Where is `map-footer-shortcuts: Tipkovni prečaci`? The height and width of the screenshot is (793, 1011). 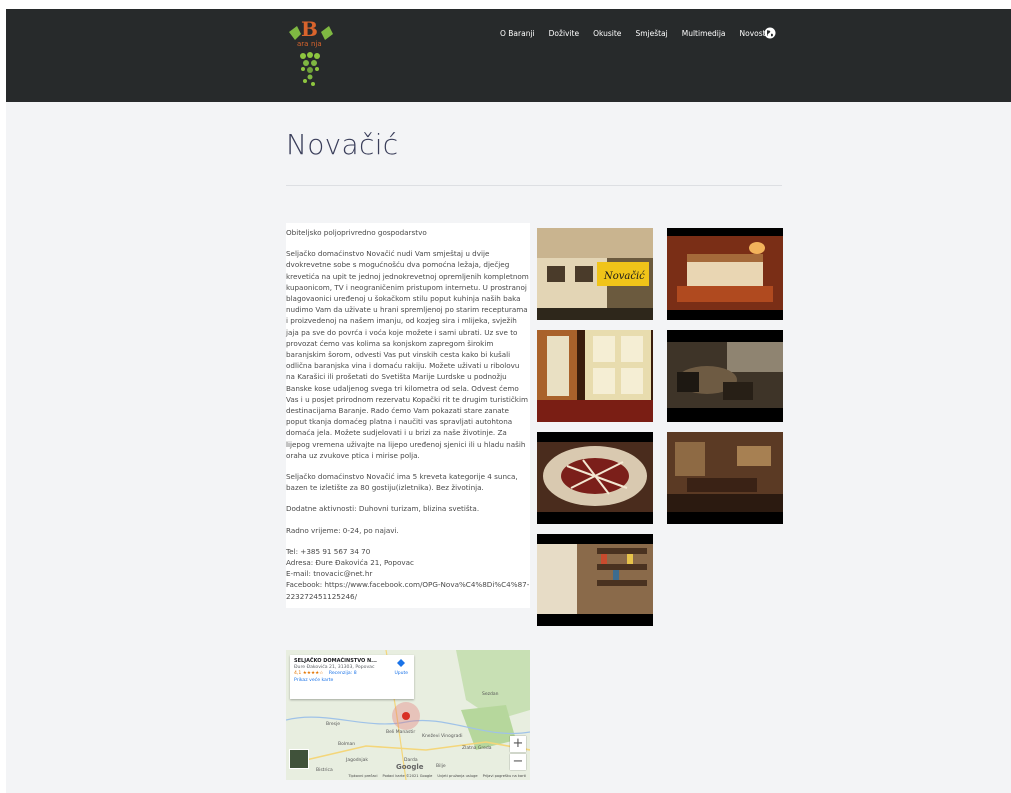
map-footer-shortcuts: Tipkovni prečaci is located at coordinates (362, 776).